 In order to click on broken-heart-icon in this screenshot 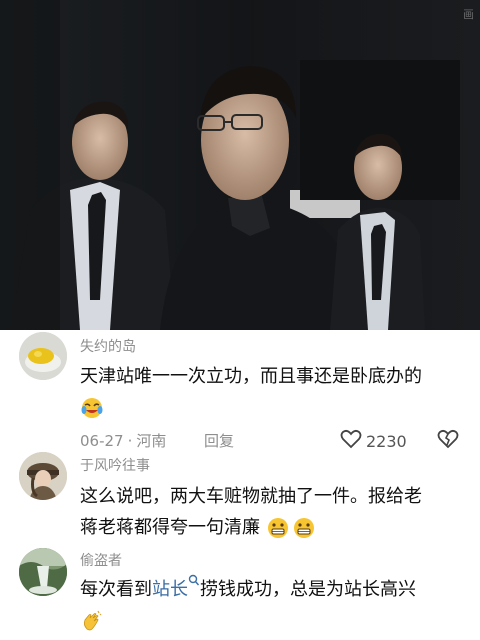, I will do `click(448, 441)`.